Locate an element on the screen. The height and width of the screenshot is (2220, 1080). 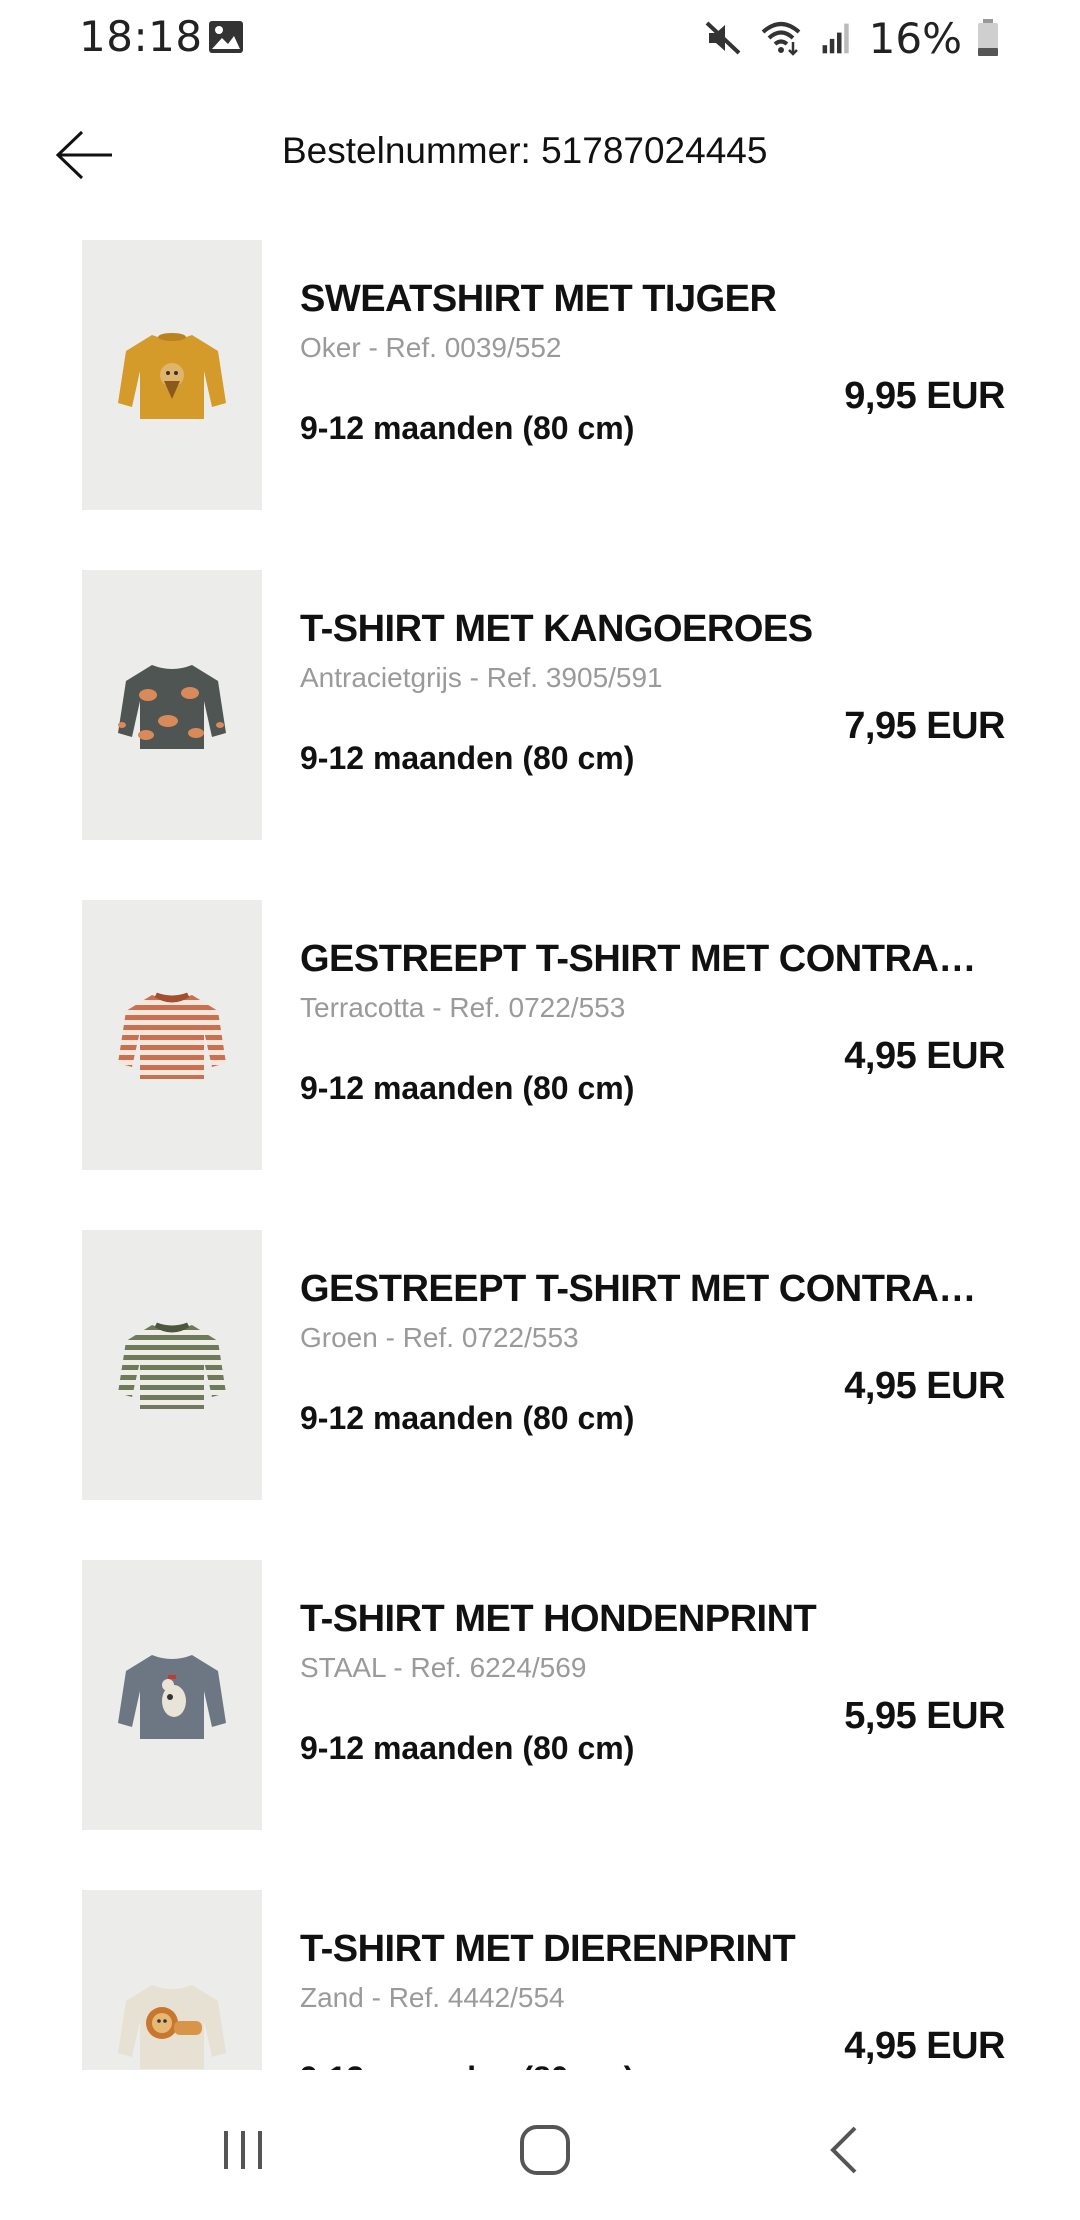
tshirt-lion-icon is located at coordinates (172, 2027).